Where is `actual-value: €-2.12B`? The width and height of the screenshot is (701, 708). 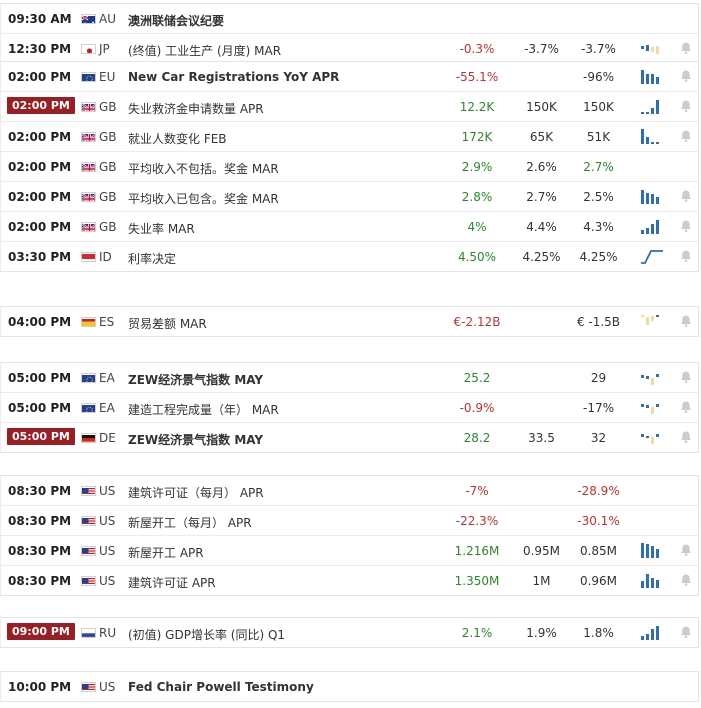
actual-value: €-2.12B is located at coordinates (477, 322).